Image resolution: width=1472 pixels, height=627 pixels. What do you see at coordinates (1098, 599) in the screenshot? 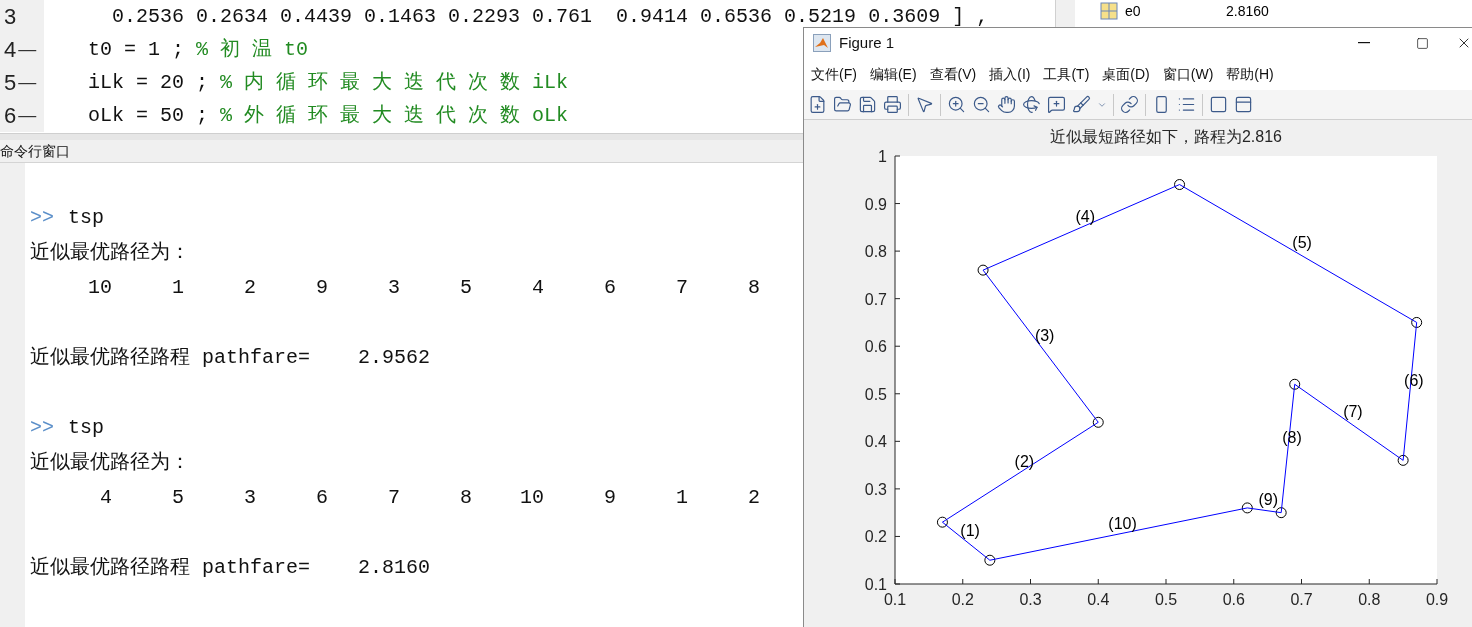
I see `x-tick-label: 0.4` at bounding box center [1098, 599].